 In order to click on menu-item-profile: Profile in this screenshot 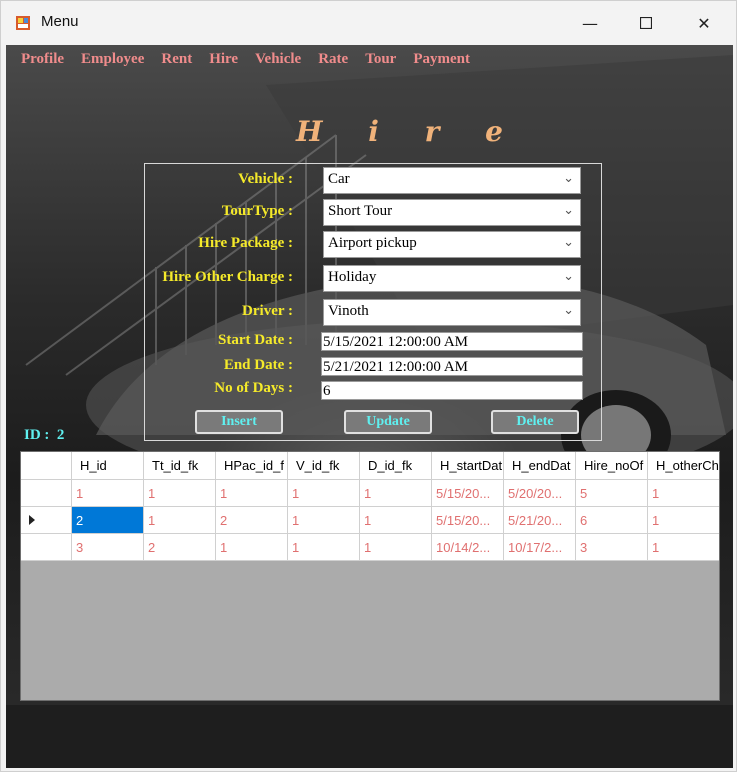, I will do `click(46, 59)`.